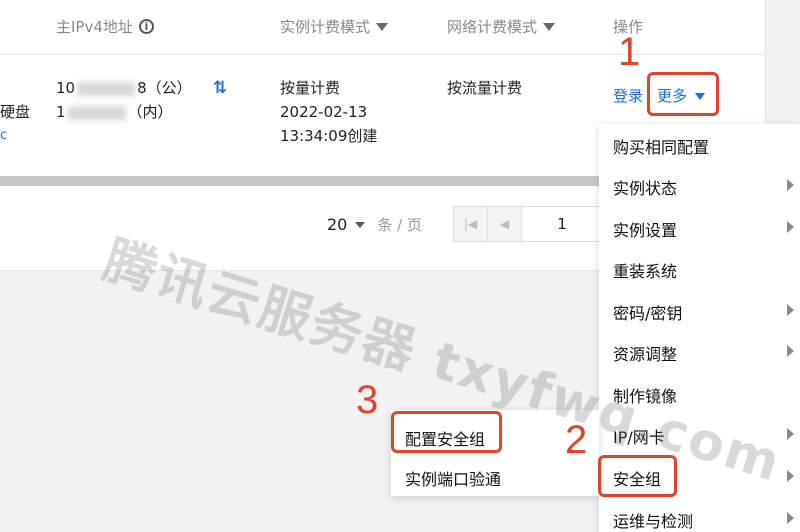 The image size is (800, 532). I want to click on ip-public: 10 8（公）, so click(124, 88).